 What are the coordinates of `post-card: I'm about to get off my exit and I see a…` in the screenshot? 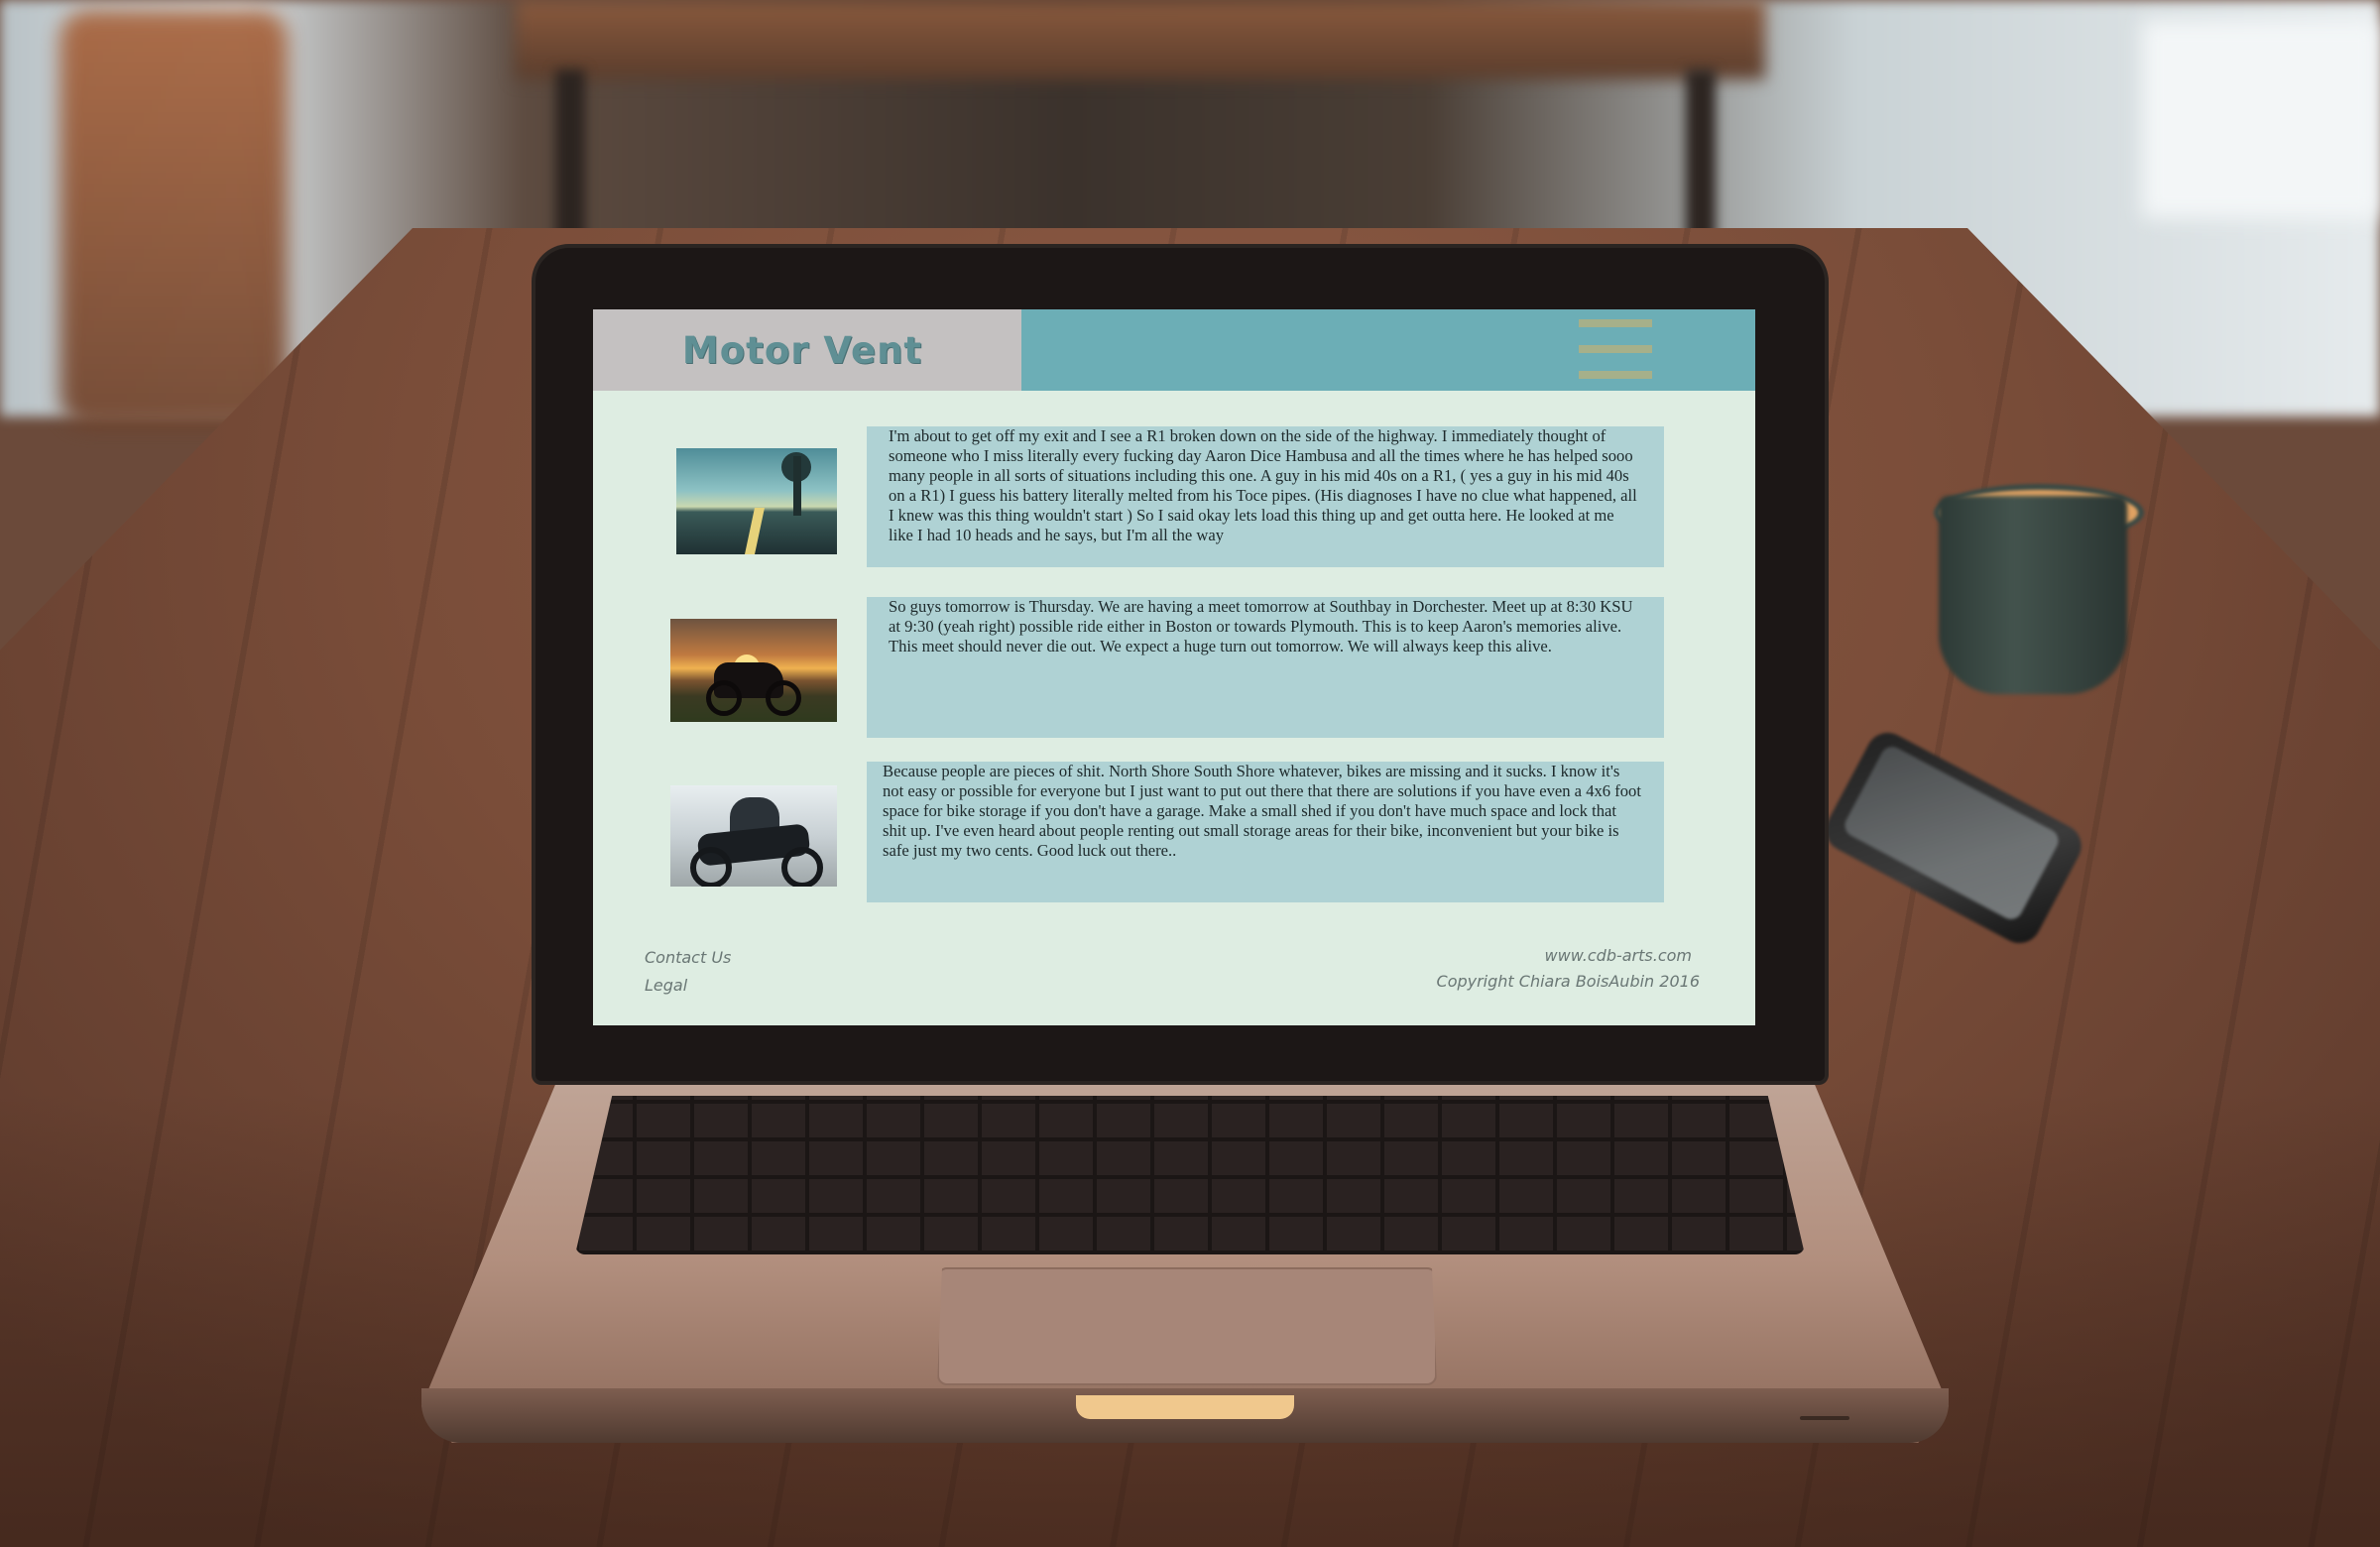 It's located at (1265, 496).